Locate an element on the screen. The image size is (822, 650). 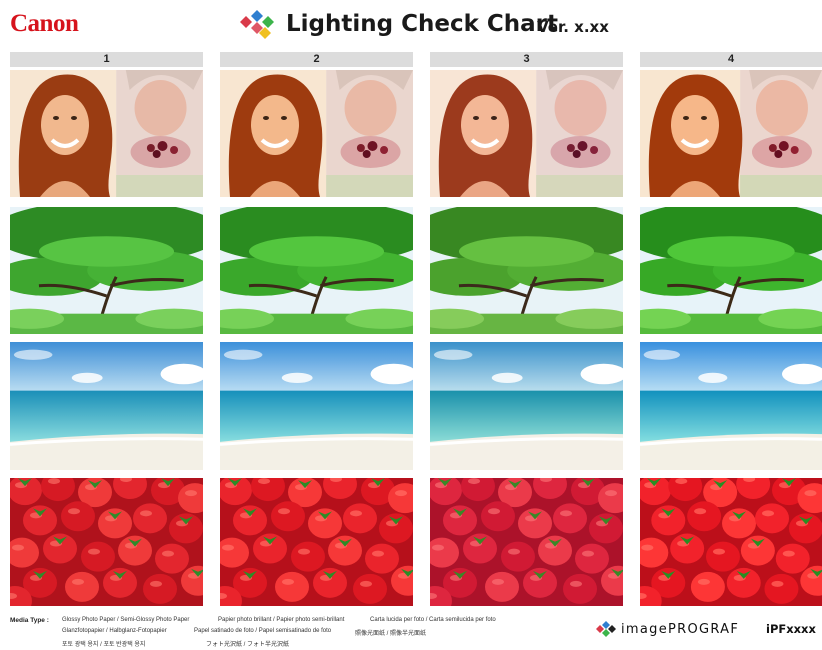
color-diamonds-icon is located at coordinates (257, 24).